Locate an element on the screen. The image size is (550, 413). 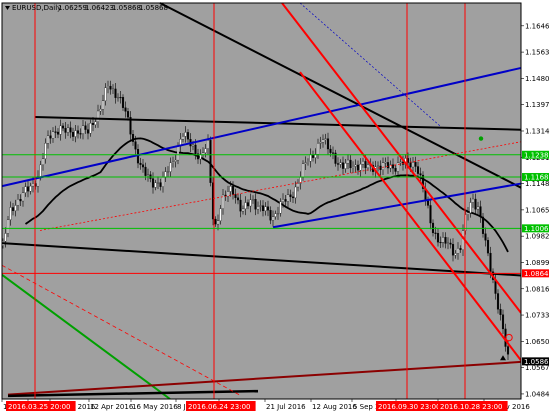
y-tick-label: 1.13140 is located at coordinates (537, 131).